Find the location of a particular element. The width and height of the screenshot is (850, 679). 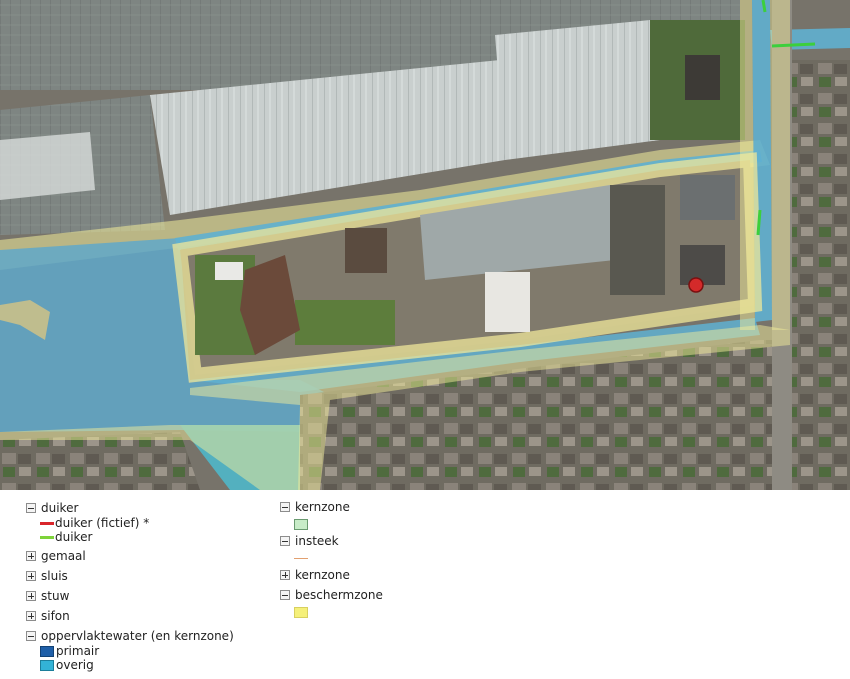

residential-right is located at coordinates (820, 200).